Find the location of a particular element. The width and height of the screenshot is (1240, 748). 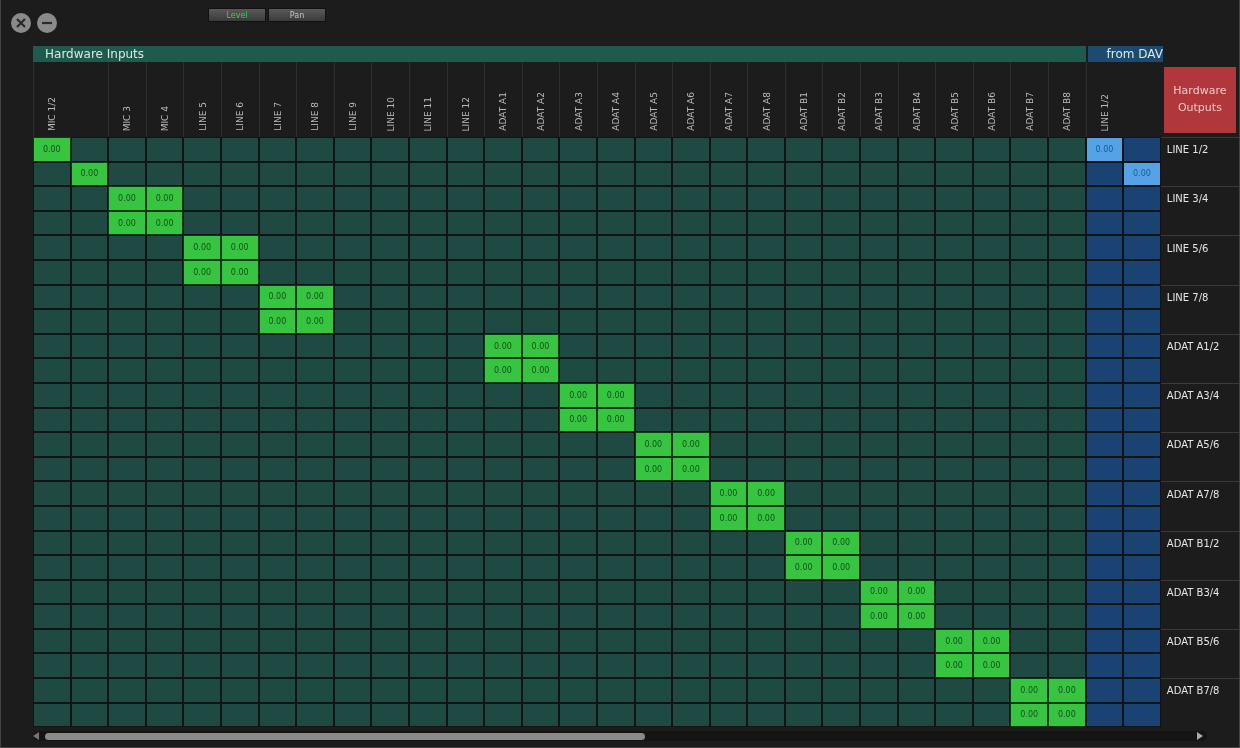

column-label: ADAT A5 is located at coordinates (653, 111).